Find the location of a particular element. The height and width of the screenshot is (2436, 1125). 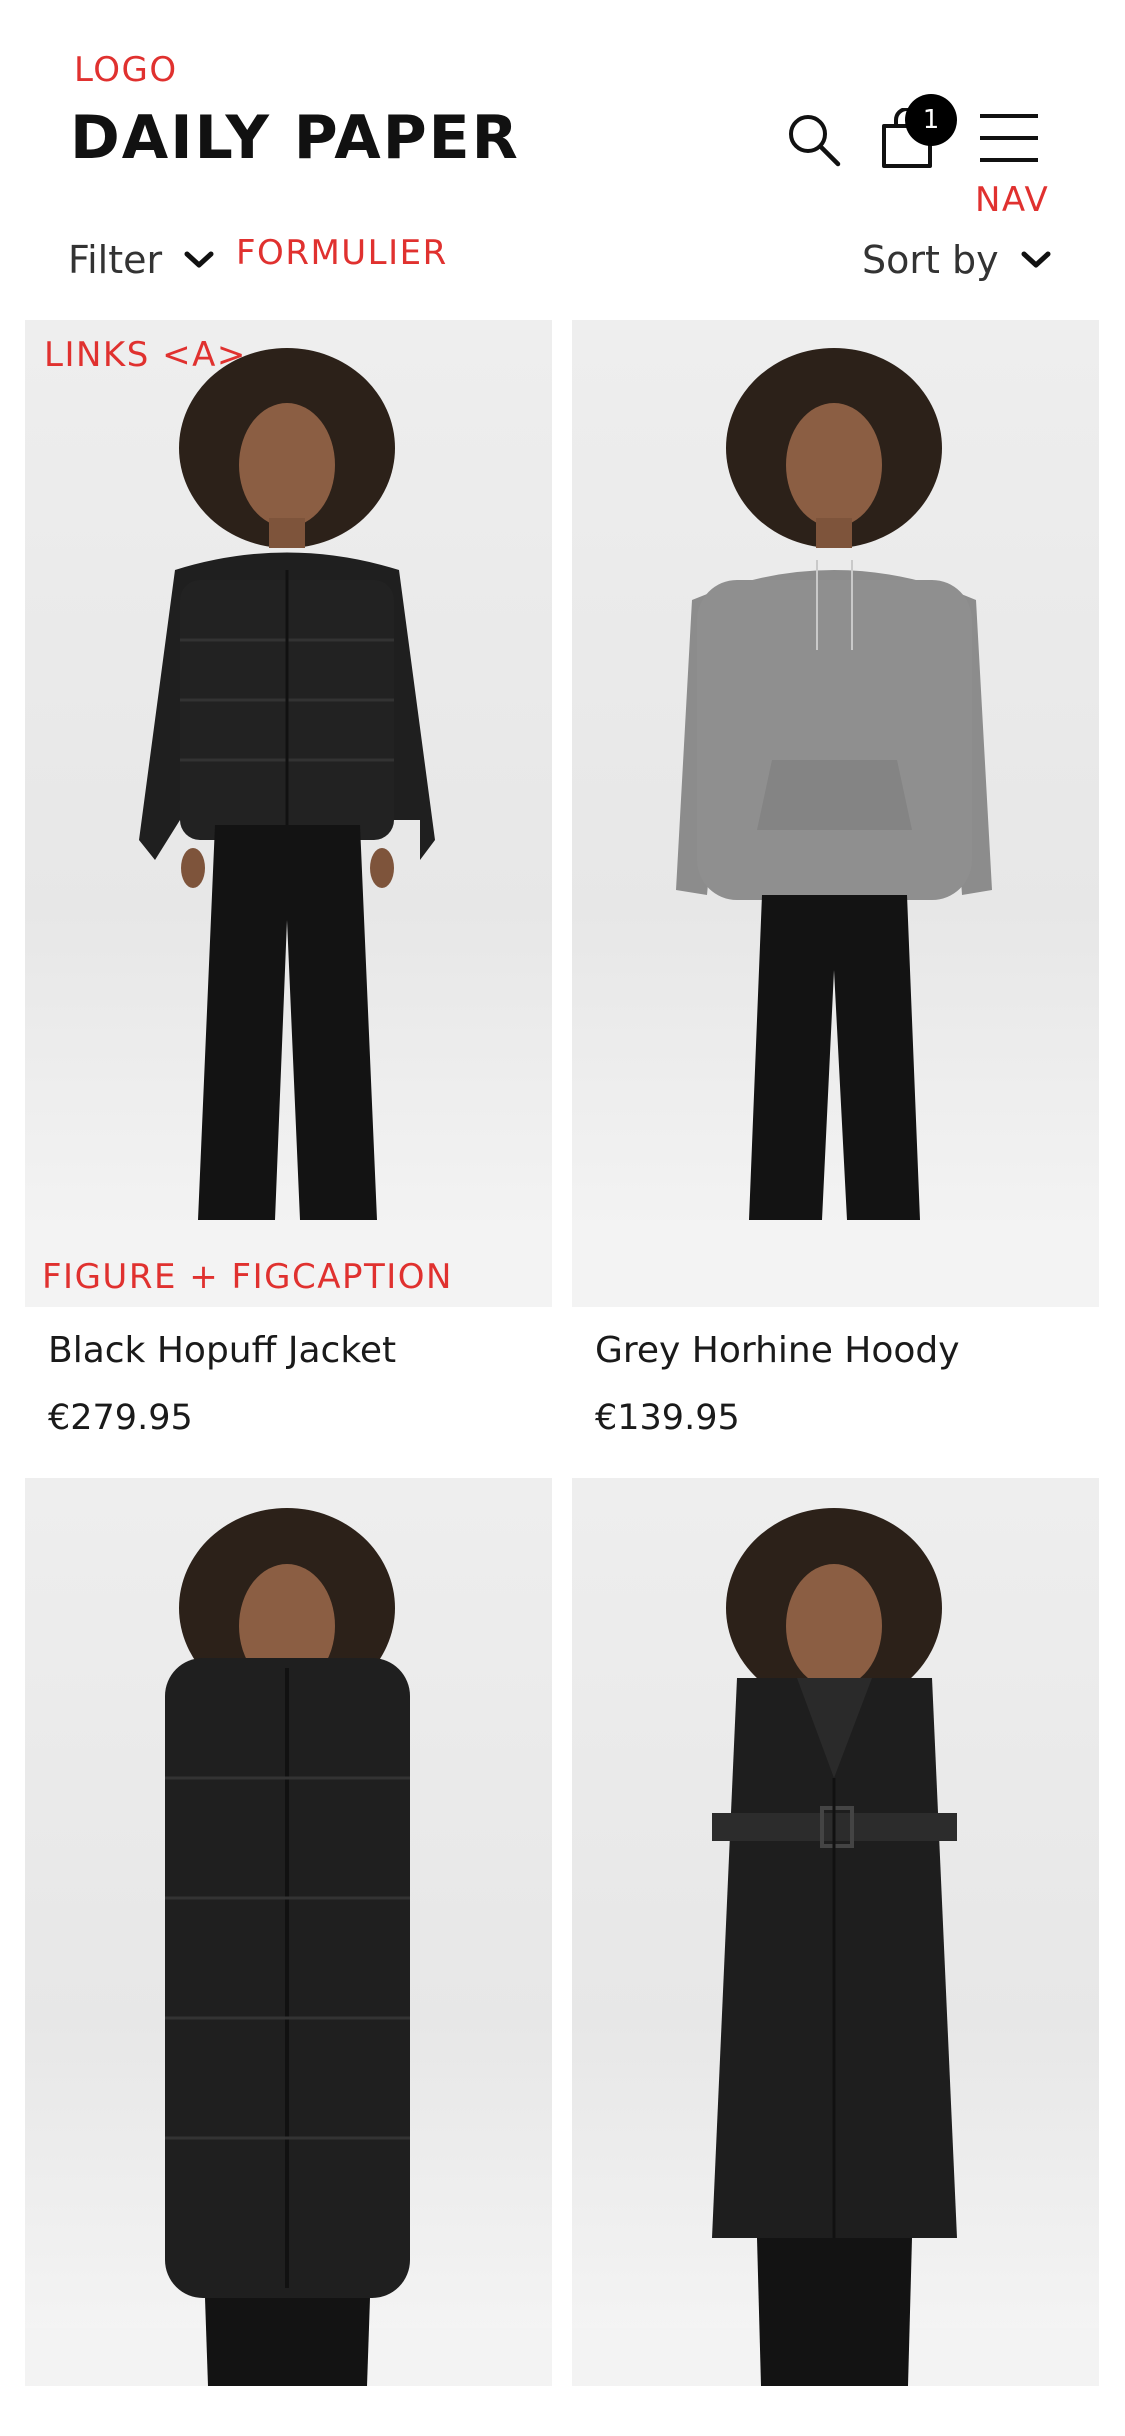

product-name: Grey Horhine Hoody is located at coordinates (777, 1350).